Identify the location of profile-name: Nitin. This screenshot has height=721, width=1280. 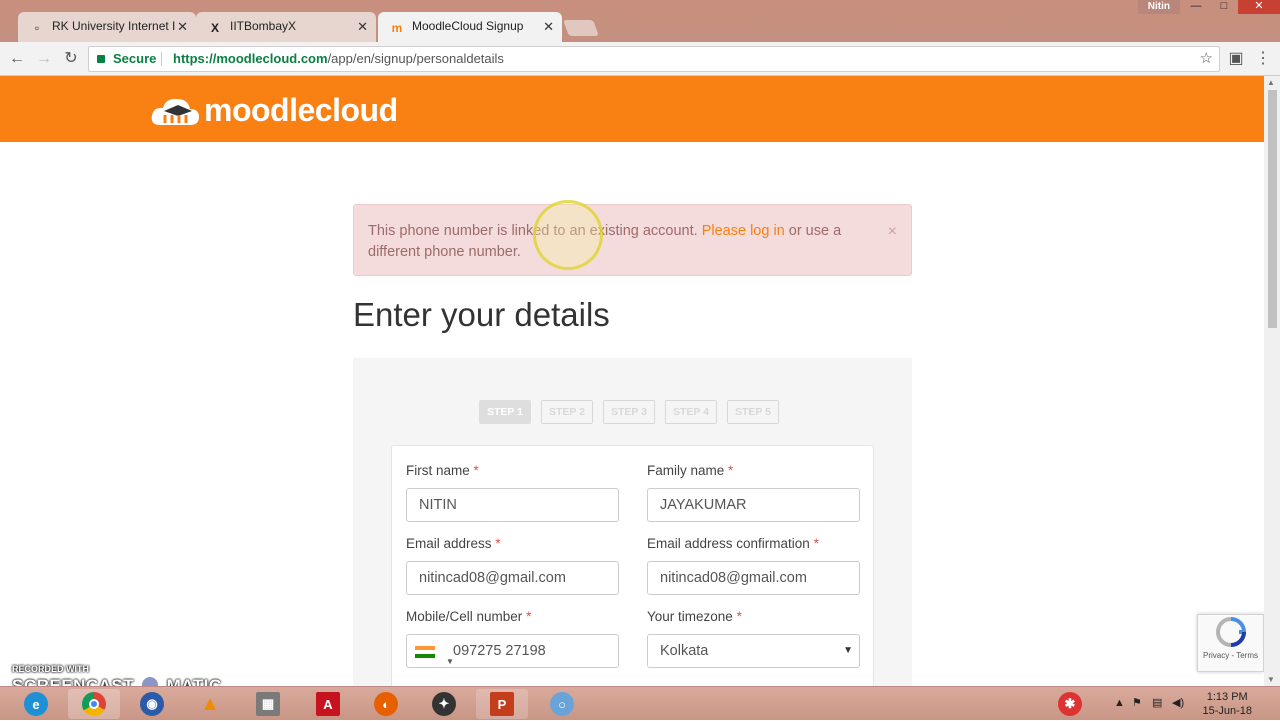
(1158, 7).